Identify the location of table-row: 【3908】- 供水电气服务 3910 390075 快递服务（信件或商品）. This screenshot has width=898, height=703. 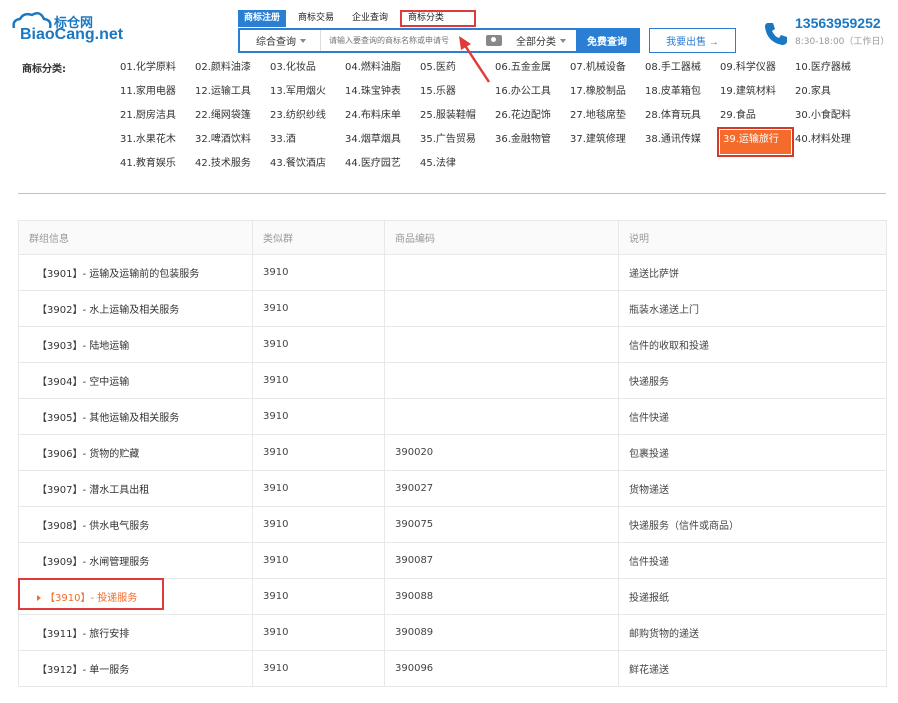
(452, 524).